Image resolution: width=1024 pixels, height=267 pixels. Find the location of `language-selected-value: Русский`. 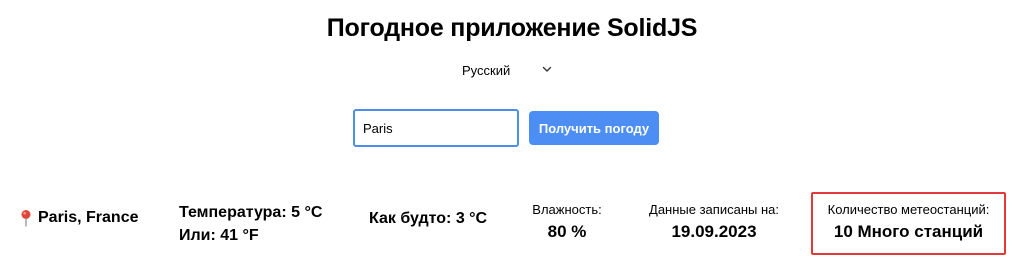

language-selected-value: Русский is located at coordinates (486, 70).